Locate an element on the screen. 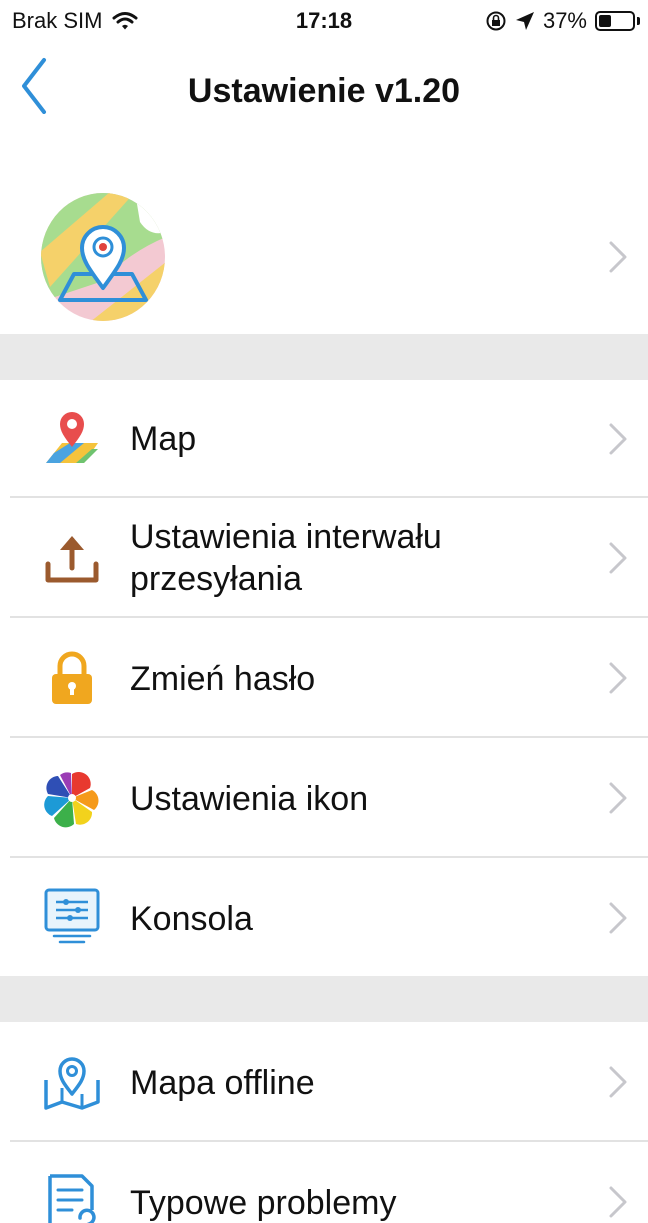  menu-item-upload-interval: Ustawienia interwału przesyłania is located at coordinates (324, 558).